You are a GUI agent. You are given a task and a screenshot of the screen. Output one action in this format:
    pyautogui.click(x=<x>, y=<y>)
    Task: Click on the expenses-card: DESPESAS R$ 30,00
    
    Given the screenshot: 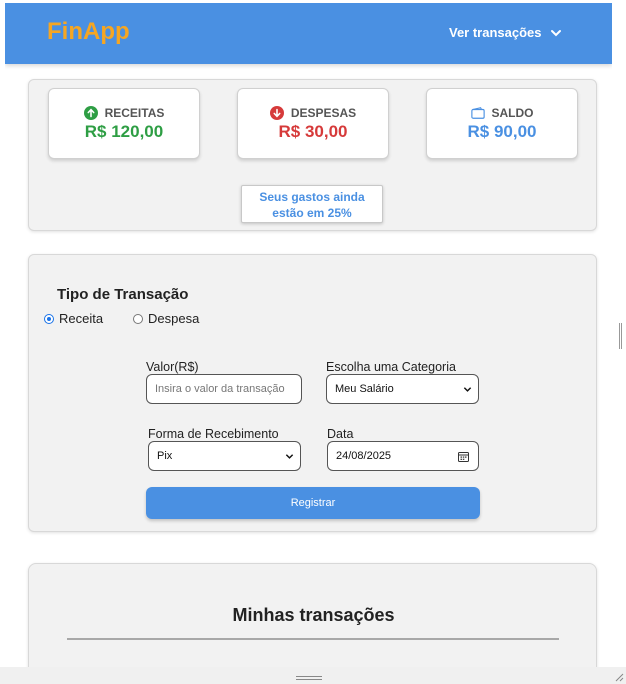 What is the action you would take?
    pyautogui.click(x=313, y=123)
    